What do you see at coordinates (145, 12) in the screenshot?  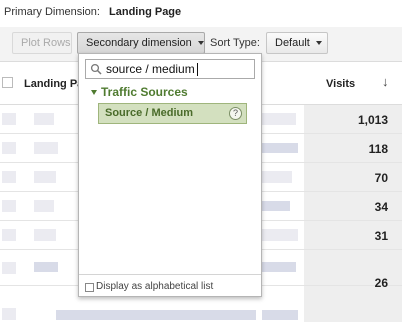 I see `primary-dimension-value: Landing Page` at bounding box center [145, 12].